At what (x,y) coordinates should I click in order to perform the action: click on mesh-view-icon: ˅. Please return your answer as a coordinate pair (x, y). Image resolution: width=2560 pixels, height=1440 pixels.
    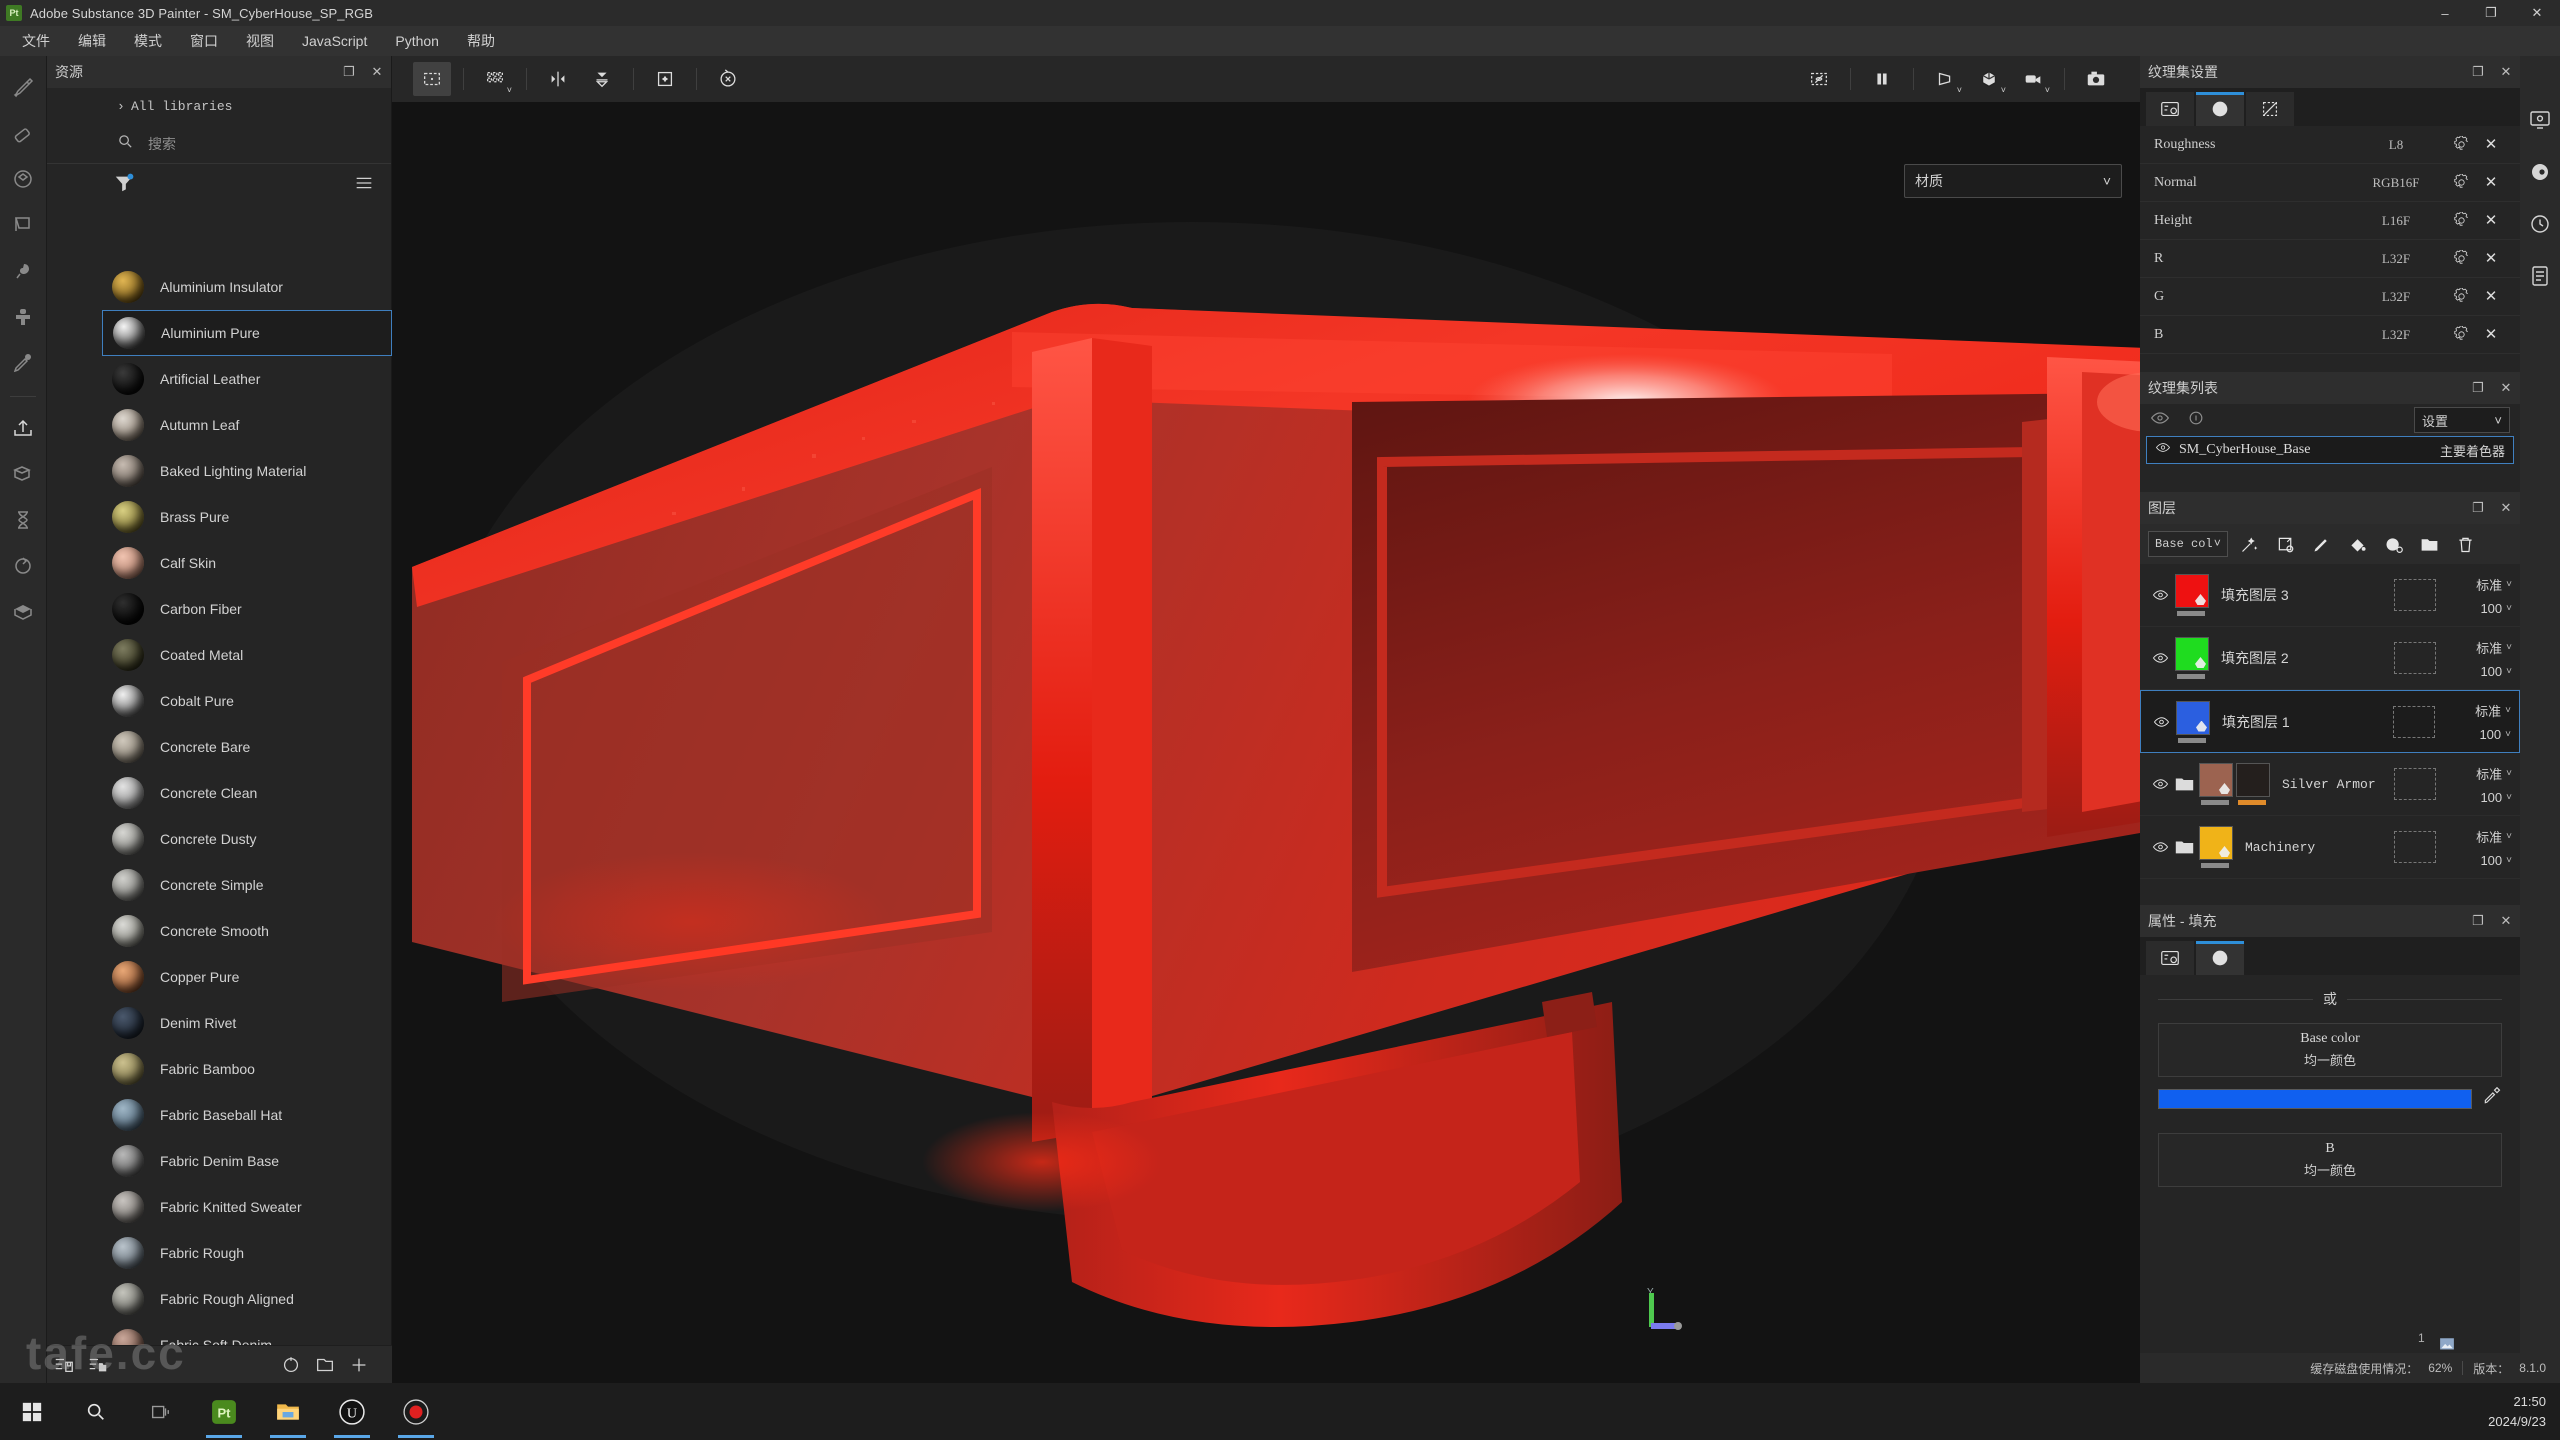
    Looking at the image, I should click on (1989, 79).